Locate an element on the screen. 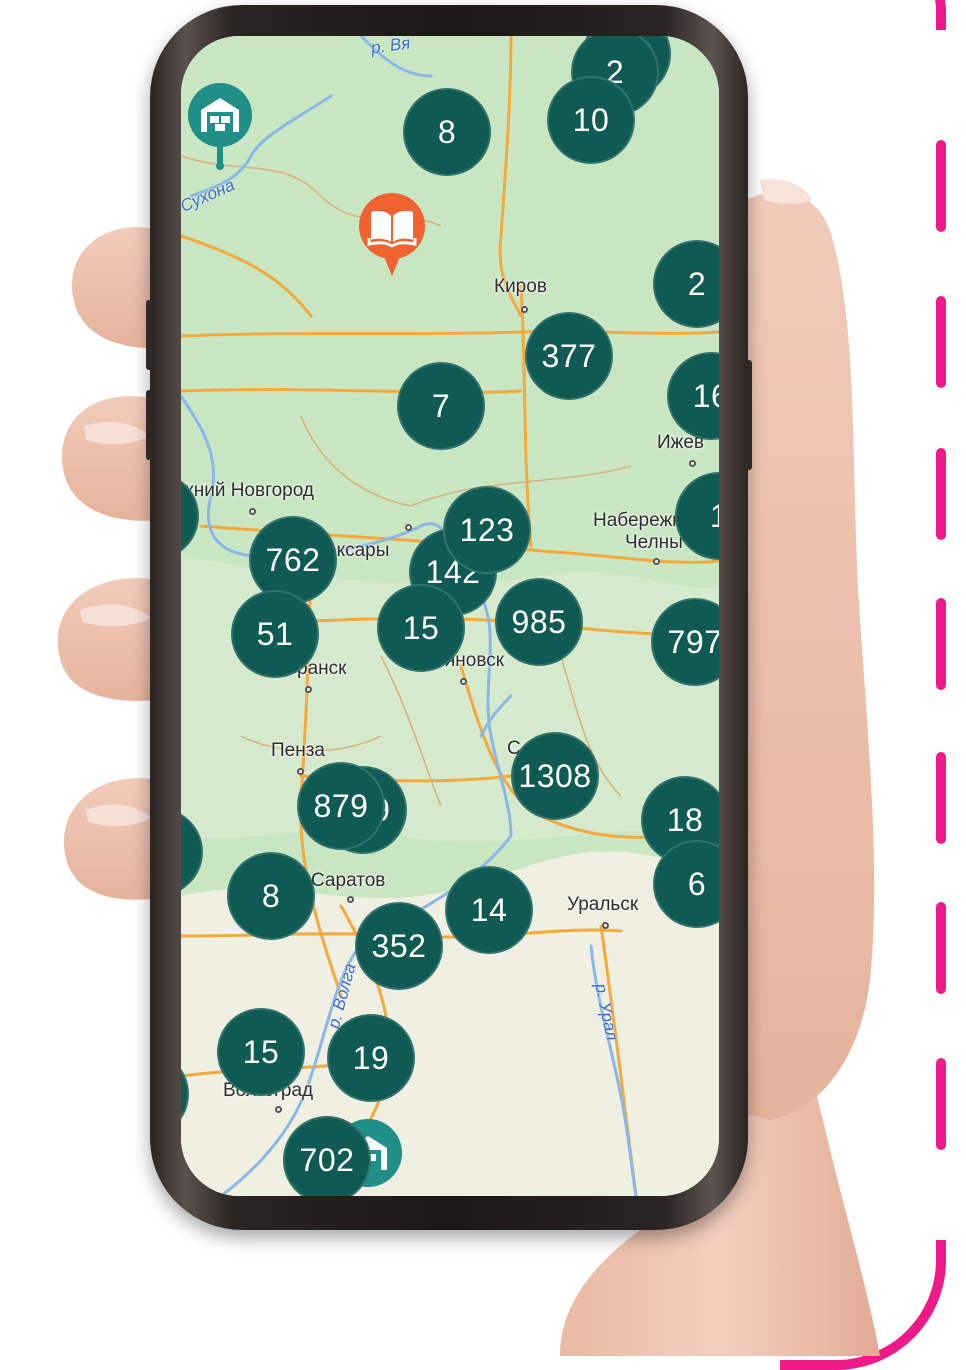  city-label-saratov: Саратов is located at coordinates (348, 881).